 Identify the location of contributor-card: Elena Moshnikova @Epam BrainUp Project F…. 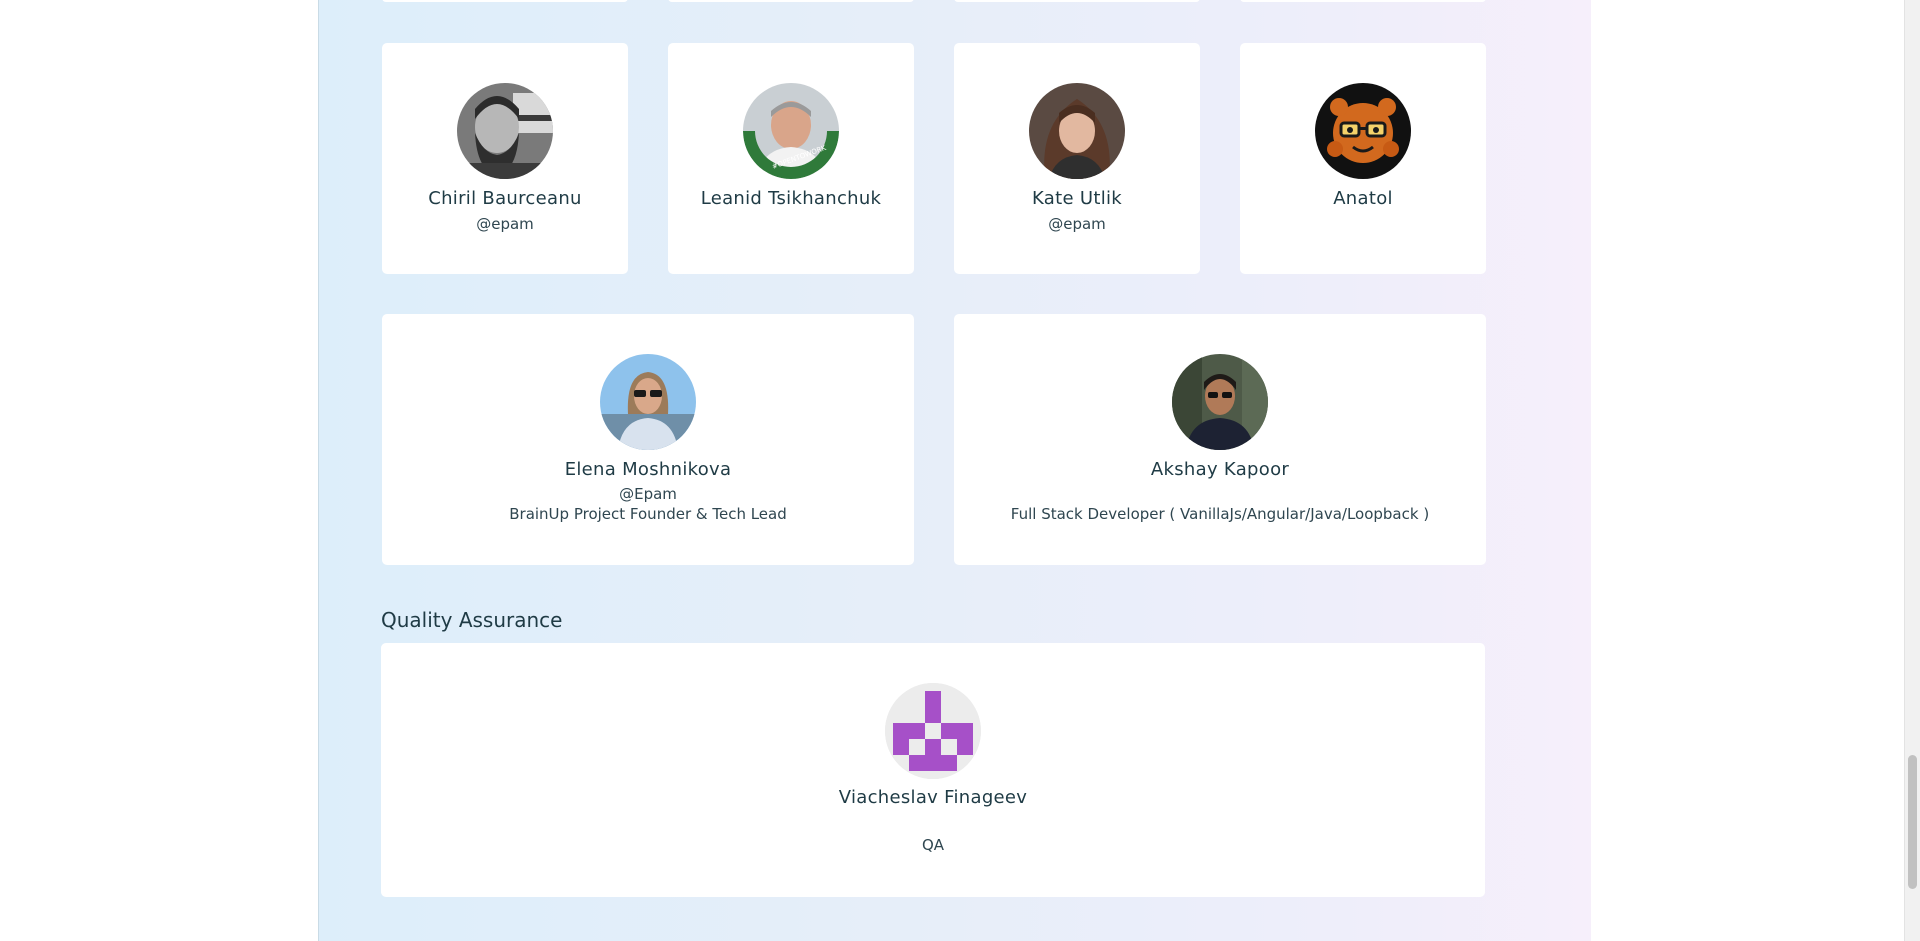
(648, 439).